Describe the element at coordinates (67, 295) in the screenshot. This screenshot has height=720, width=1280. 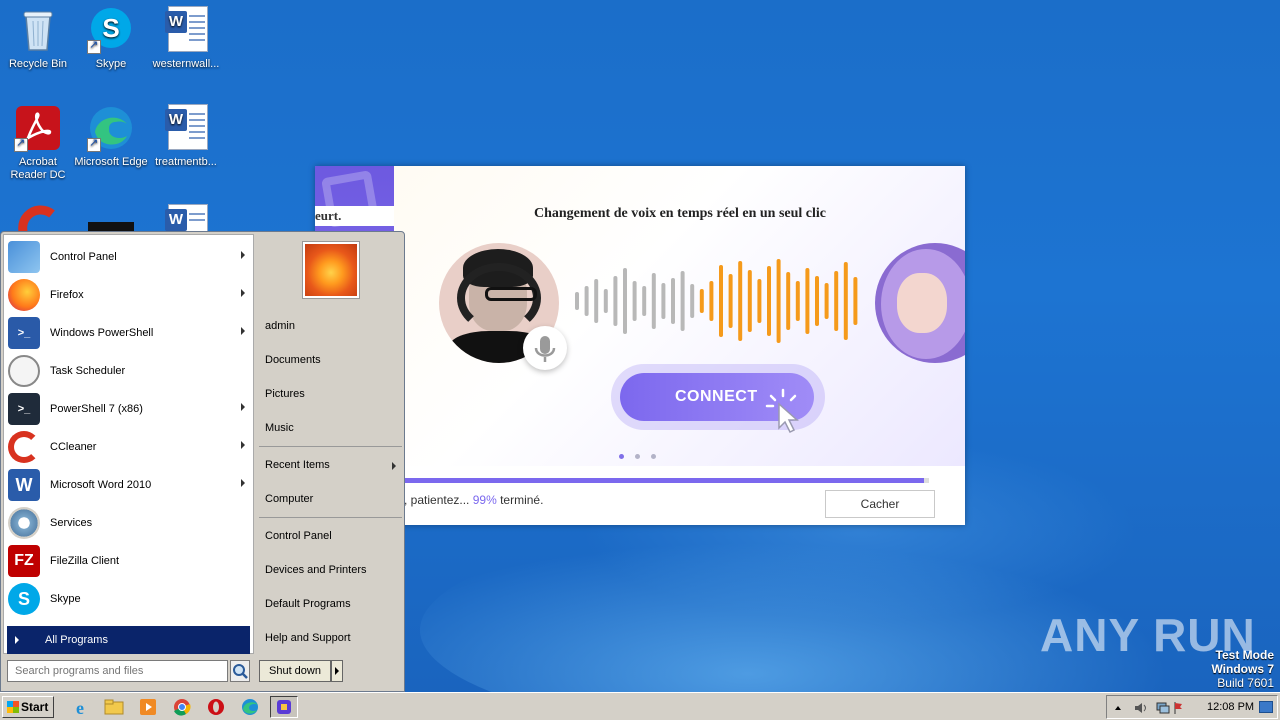
I see `program-label: Firefox` at that location.